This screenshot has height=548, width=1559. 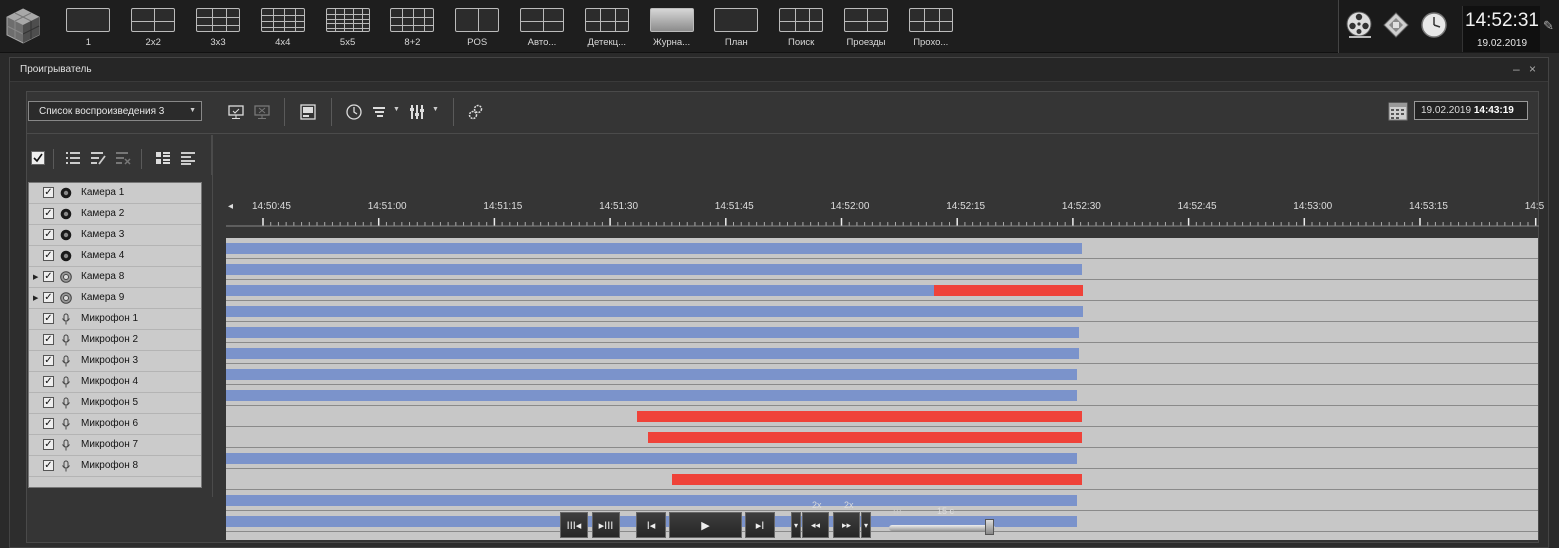 What do you see at coordinates (779, 70) in the screenshot?
I see `window-titlebar: Проигрыватель – ×` at bounding box center [779, 70].